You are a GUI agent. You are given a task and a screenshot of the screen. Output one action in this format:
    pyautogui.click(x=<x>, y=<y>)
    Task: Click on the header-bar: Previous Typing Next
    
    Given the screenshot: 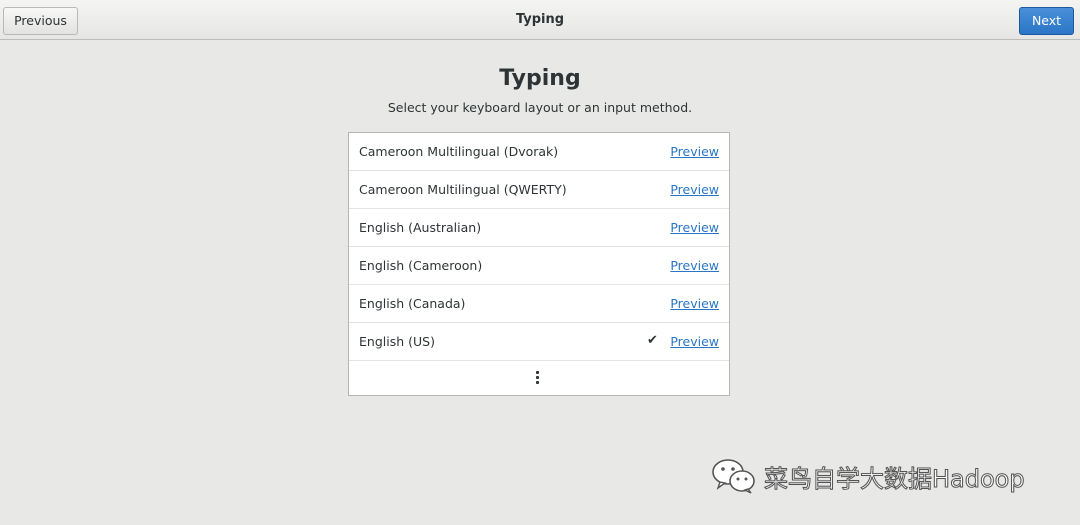 What is the action you would take?
    pyautogui.click(x=540, y=20)
    